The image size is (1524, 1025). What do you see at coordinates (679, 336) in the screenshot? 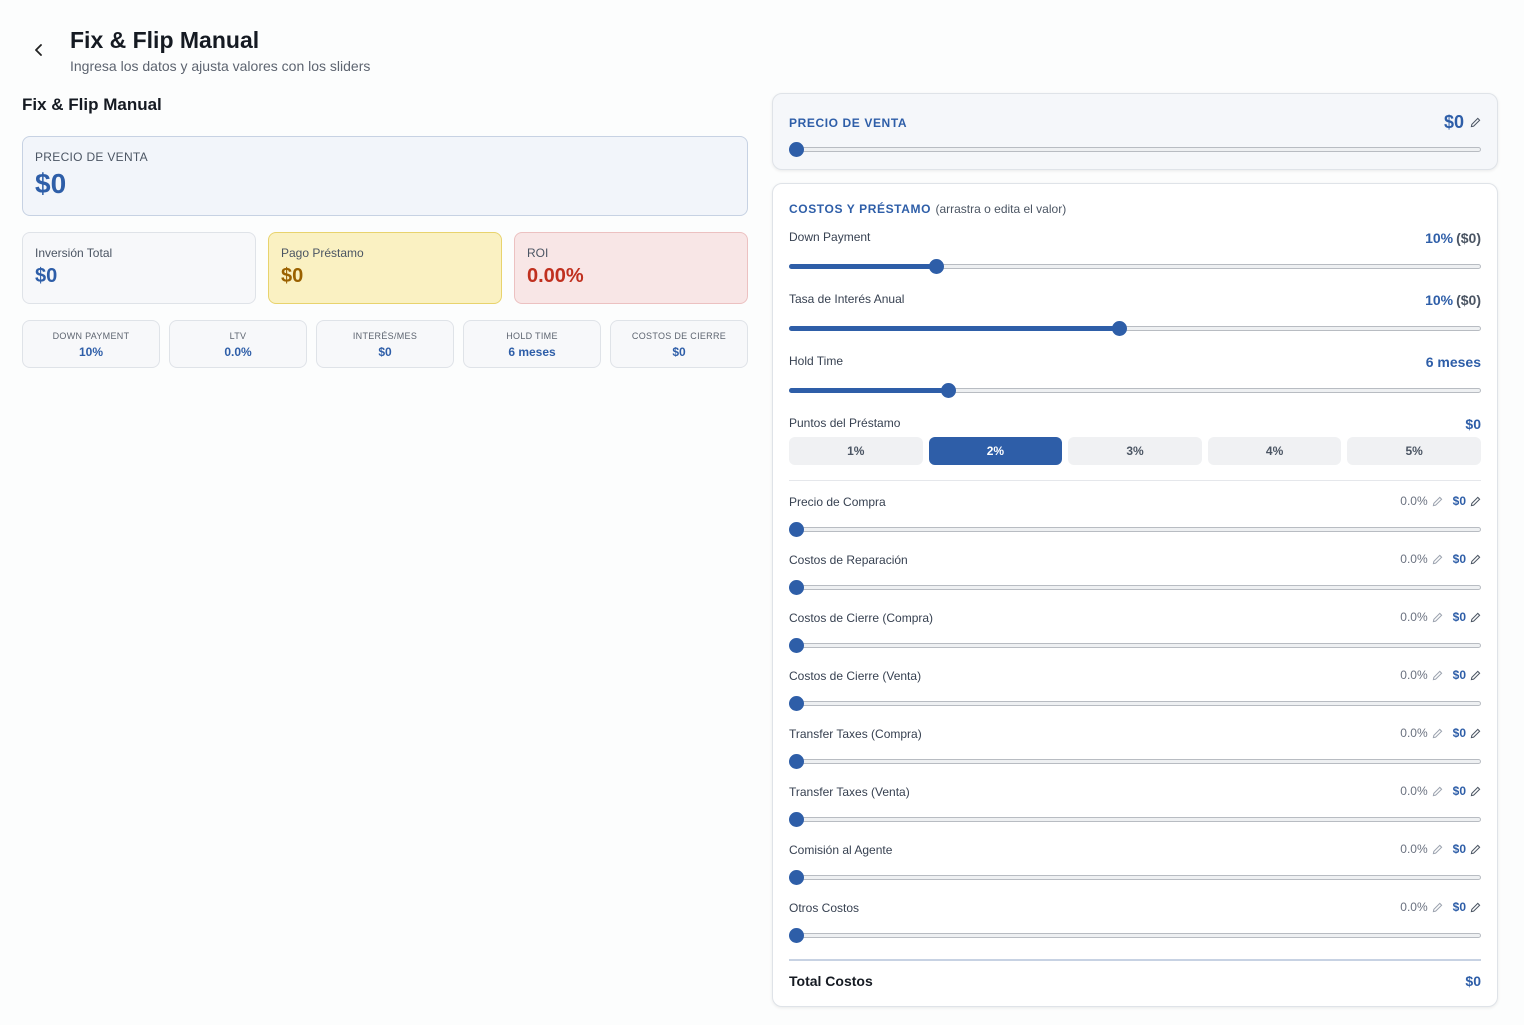
I see `mini-label: COSTOS DE CIERRE` at bounding box center [679, 336].